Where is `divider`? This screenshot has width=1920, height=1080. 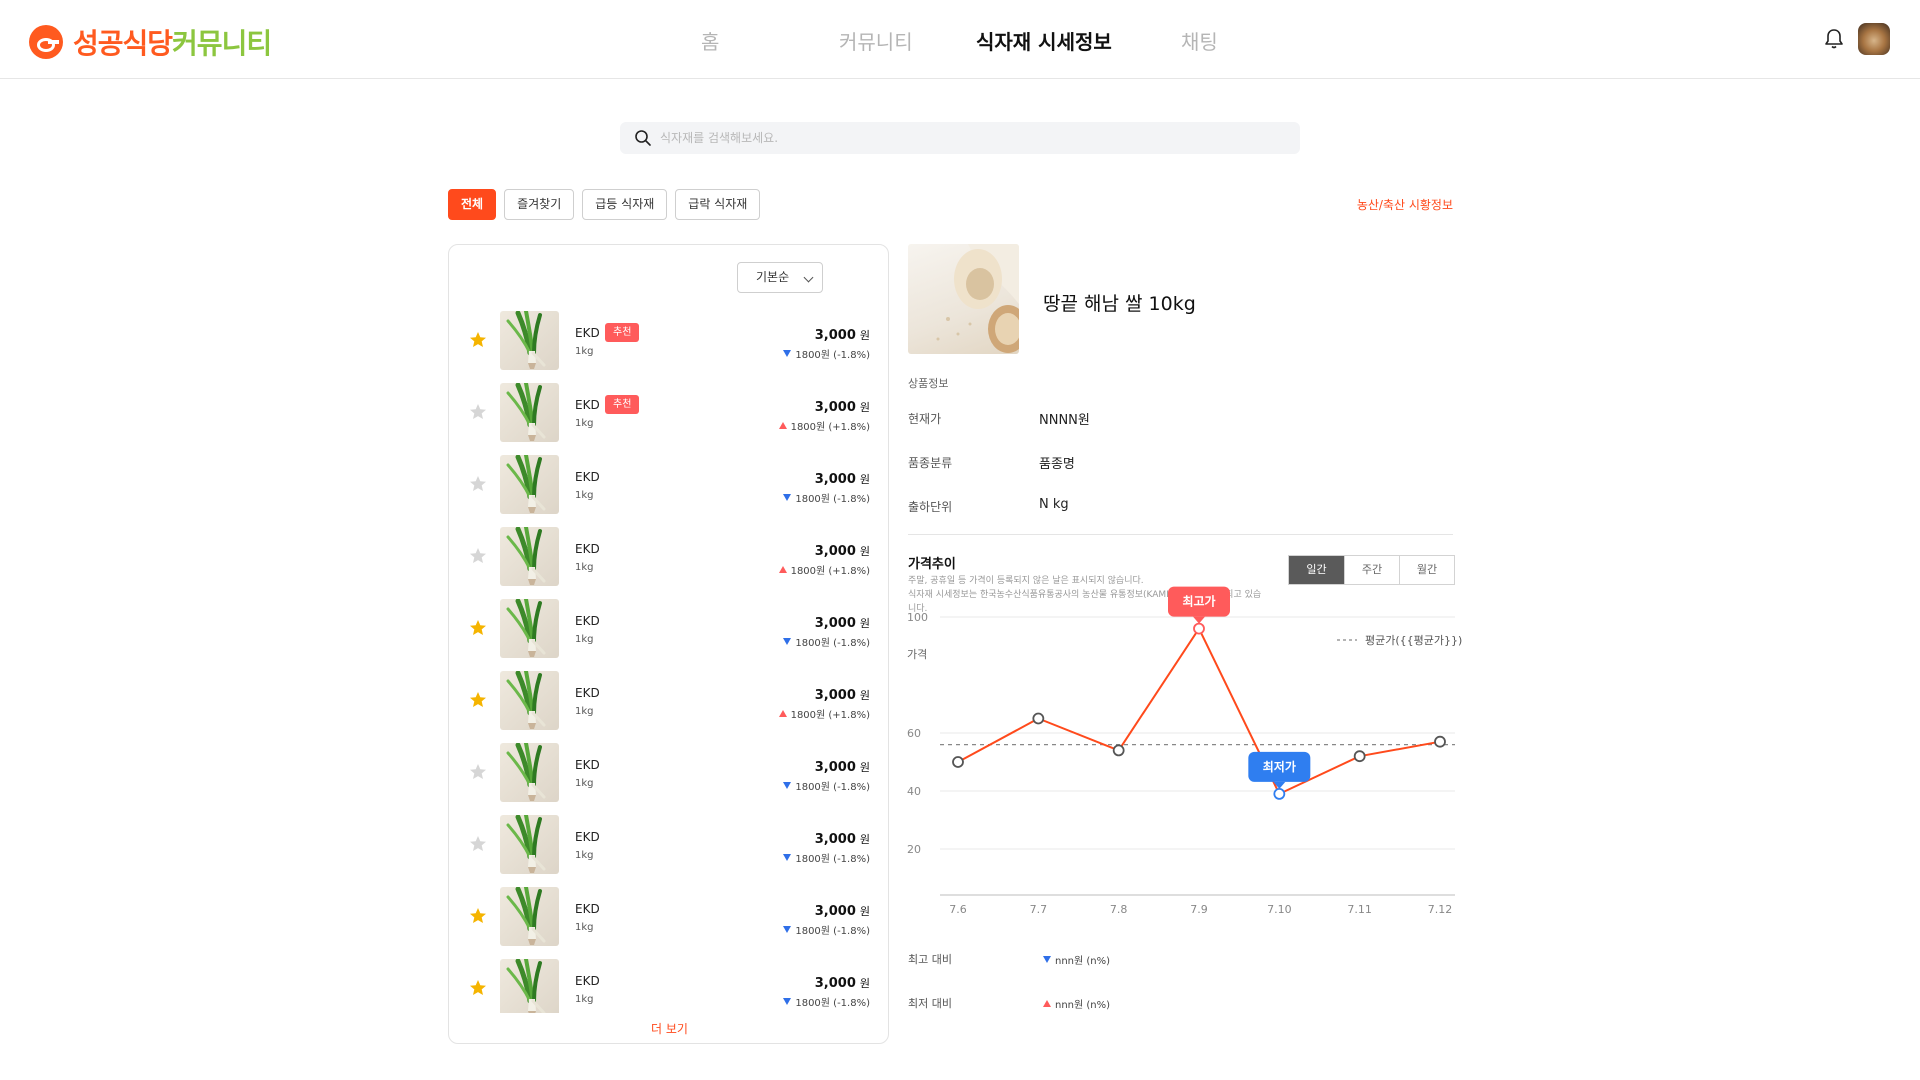 divider is located at coordinates (1180, 534).